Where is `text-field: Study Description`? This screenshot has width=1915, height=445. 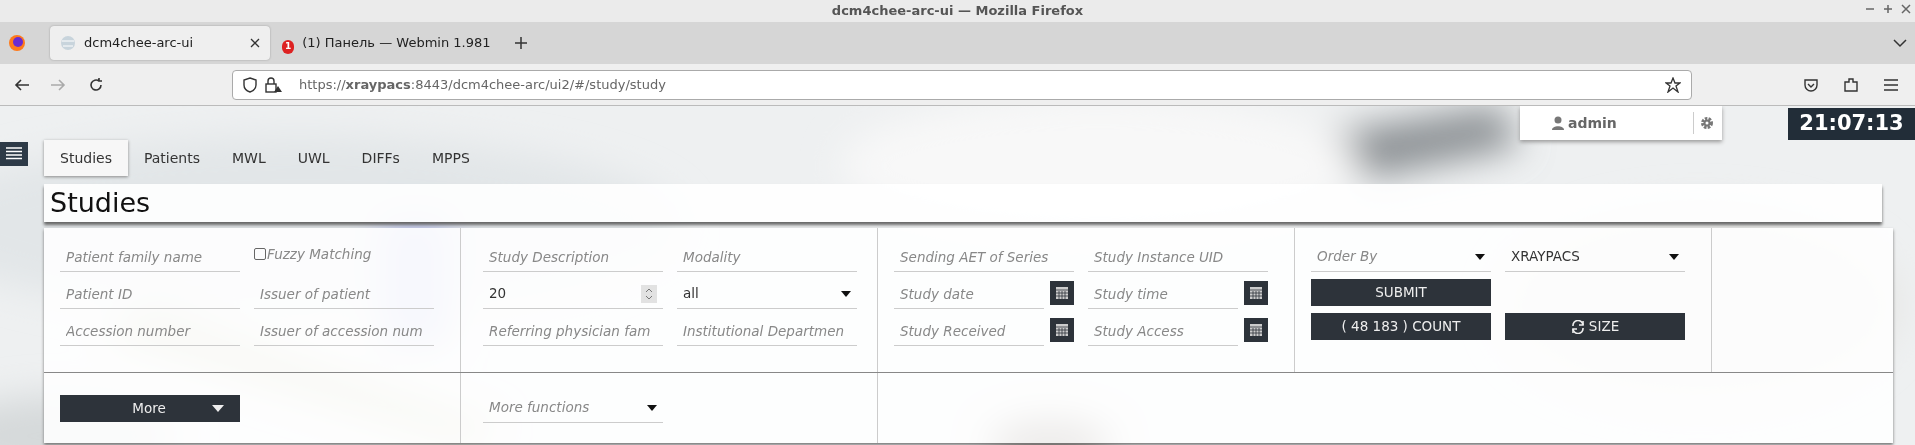
text-field: Study Description is located at coordinates (573, 257).